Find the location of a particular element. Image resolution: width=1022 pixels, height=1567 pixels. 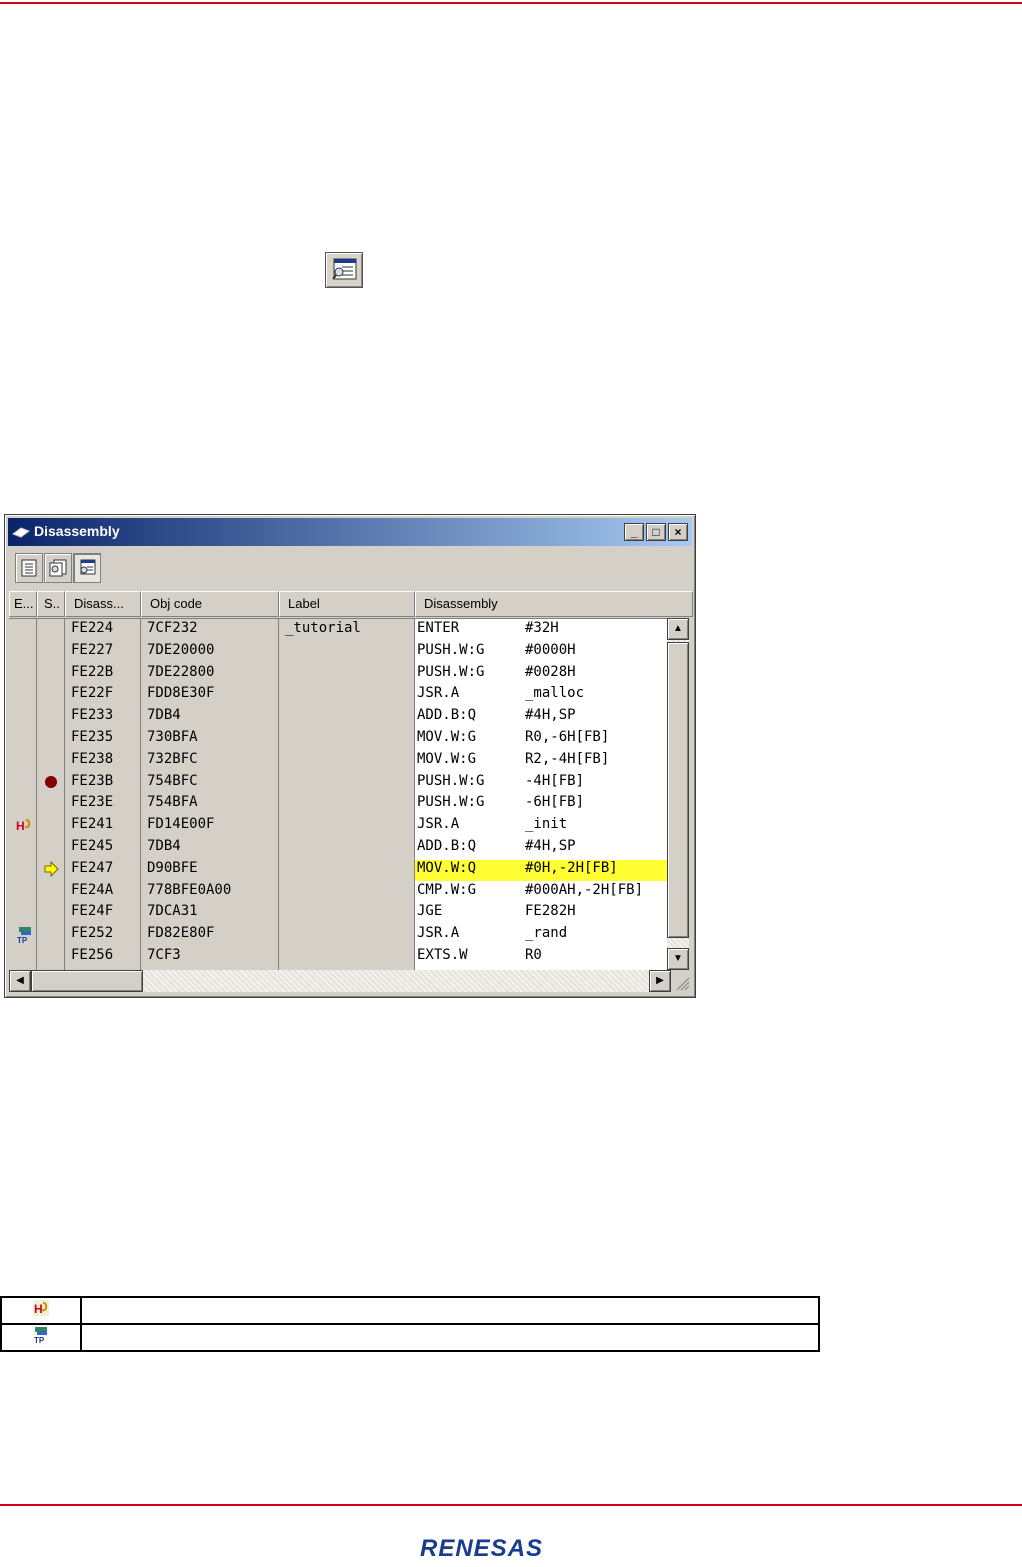

header-label: Label is located at coordinates (347, 604).